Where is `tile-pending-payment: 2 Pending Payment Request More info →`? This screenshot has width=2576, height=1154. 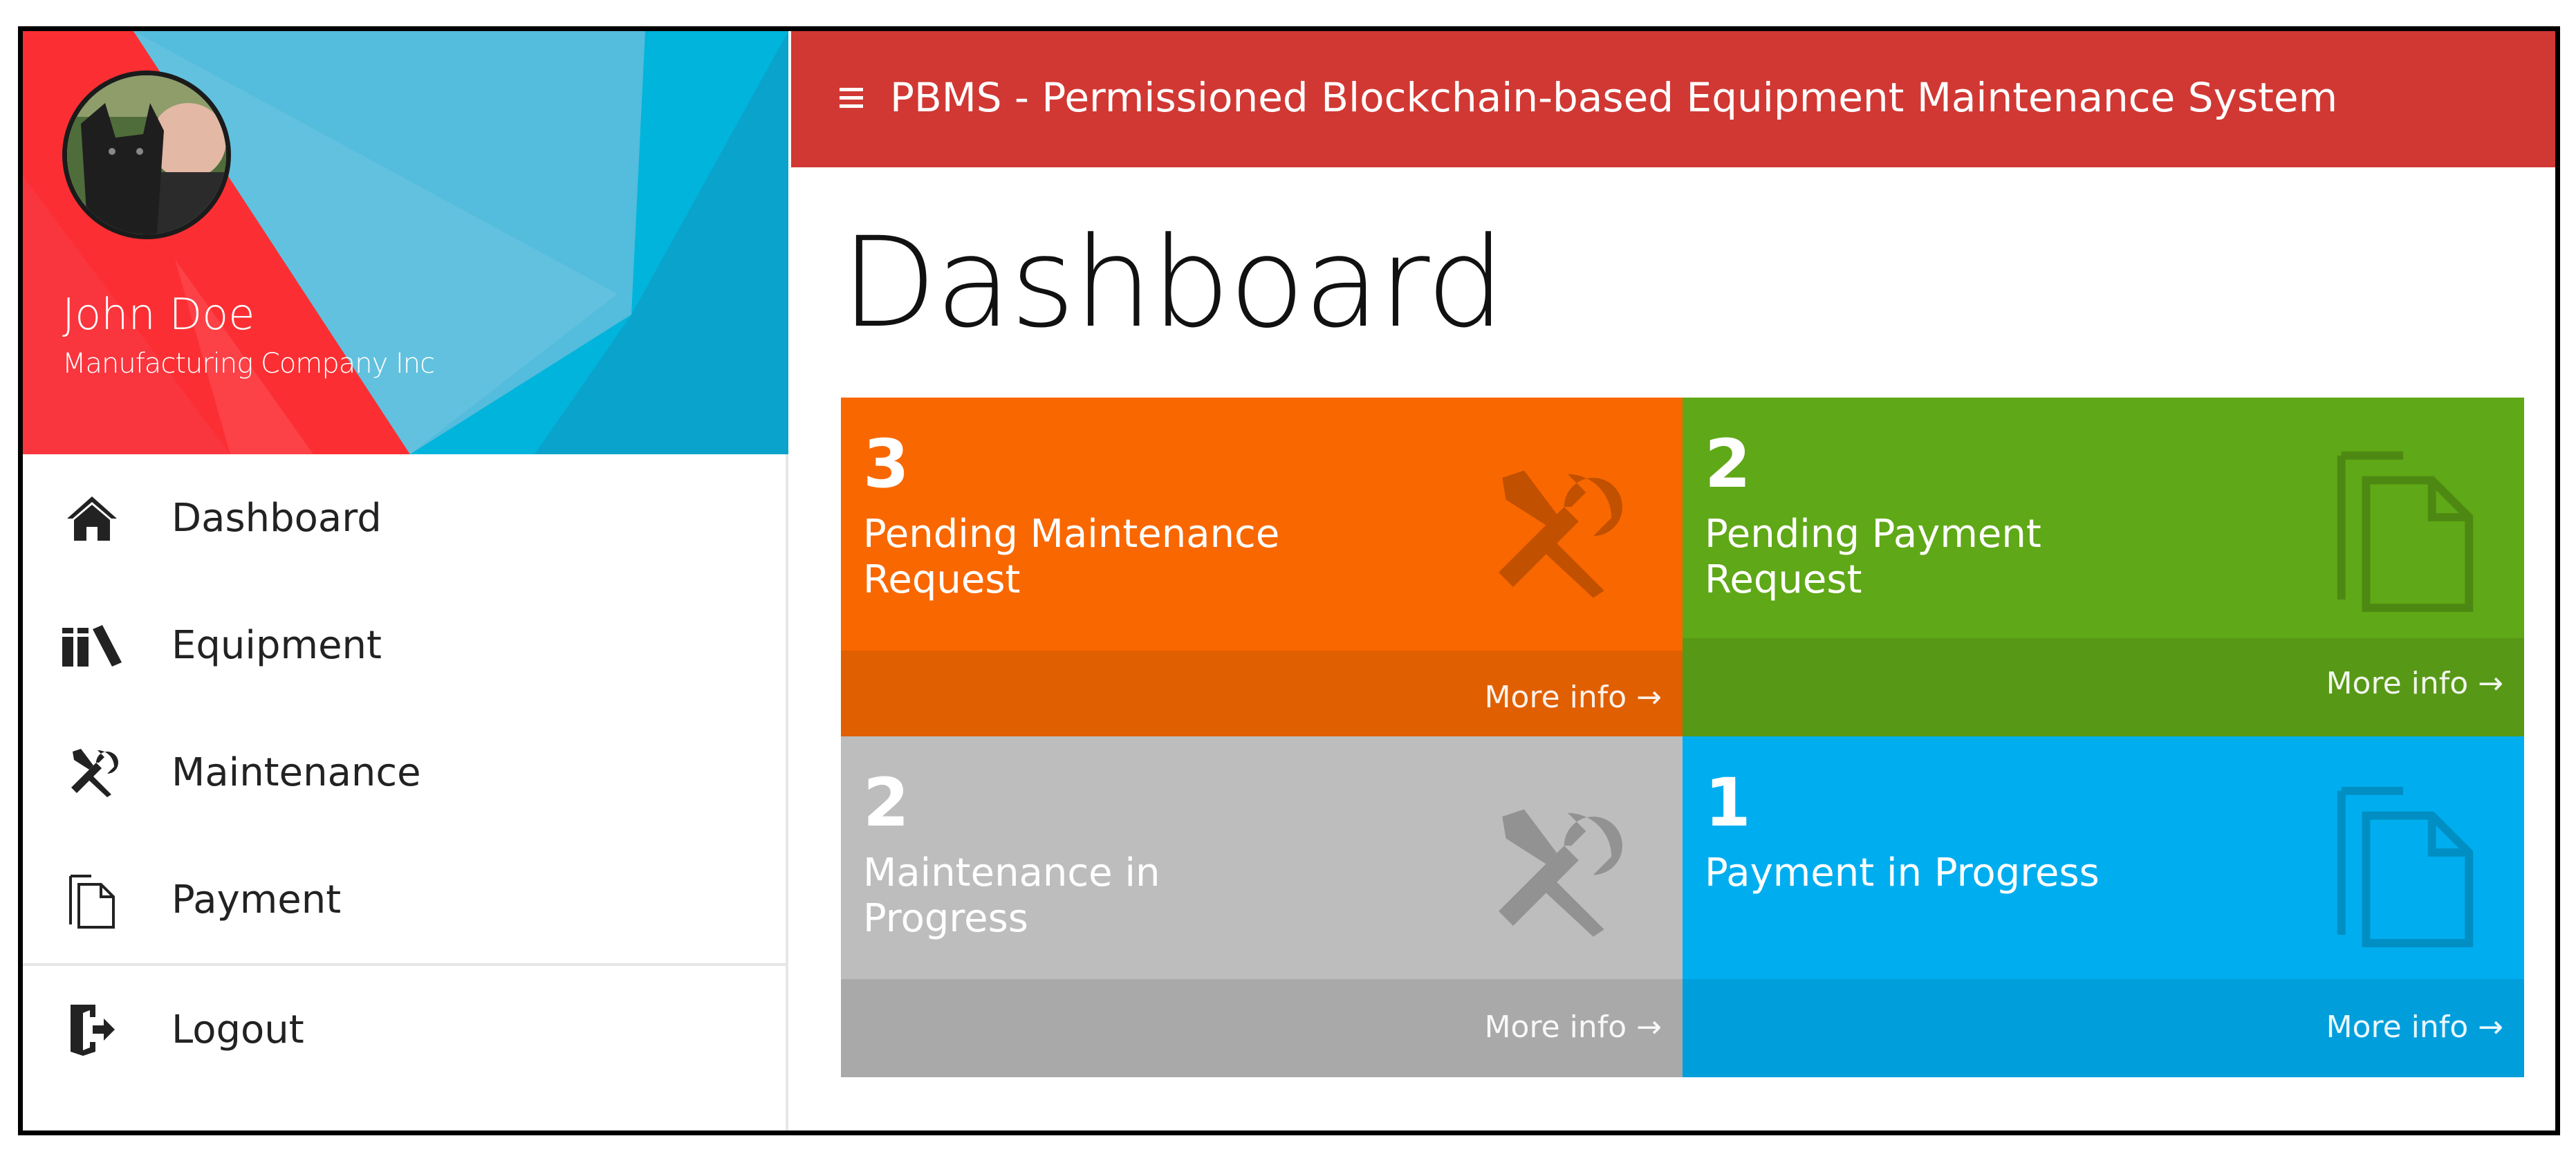
tile-pending-payment: 2 Pending Payment Request More info → is located at coordinates (2103, 567).